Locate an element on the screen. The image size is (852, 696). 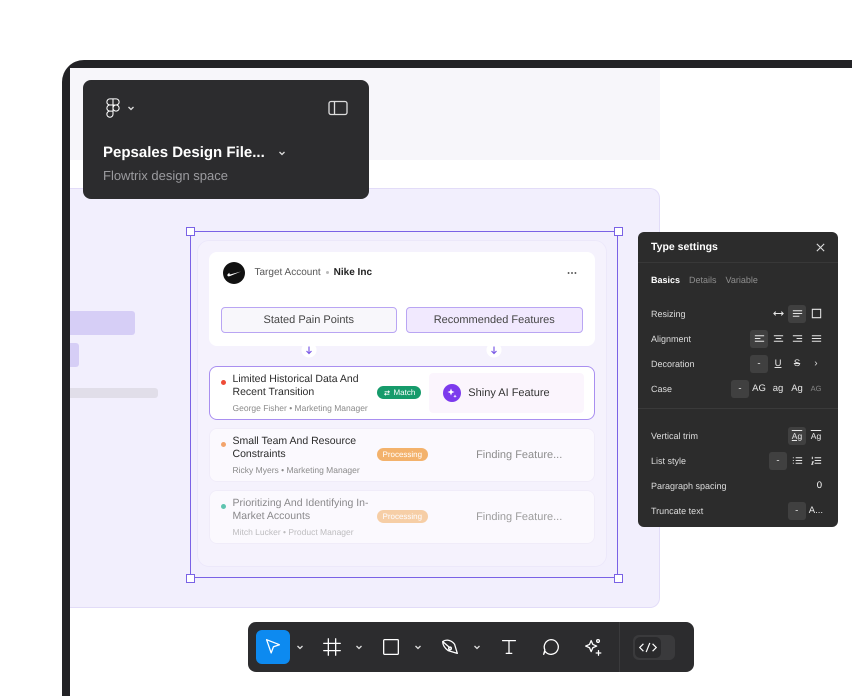
option-button: › is located at coordinates (816, 363).